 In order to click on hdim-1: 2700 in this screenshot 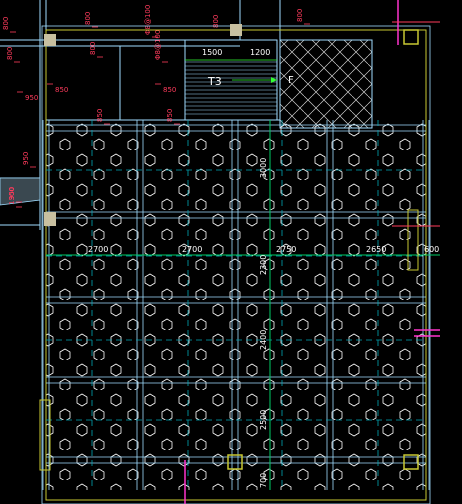, I will do `click(98, 249)`.